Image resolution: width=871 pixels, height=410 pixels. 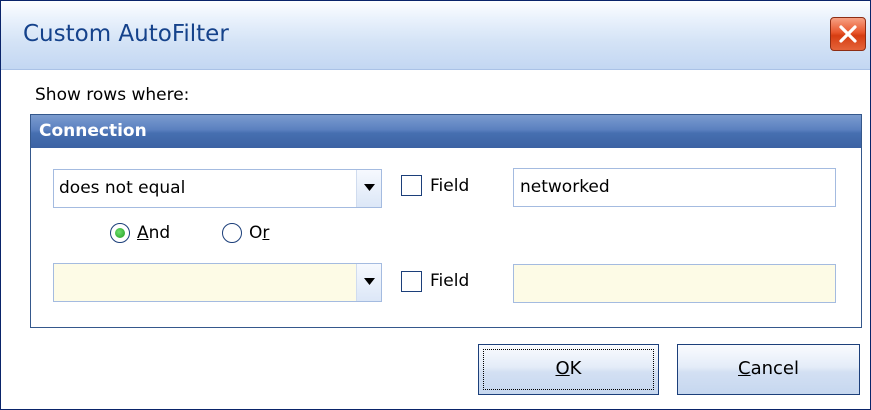 What do you see at coordinates (217, 188) in the screenshot?
I see `operator-select-1: does not equal` at bounding box center [217, 188].